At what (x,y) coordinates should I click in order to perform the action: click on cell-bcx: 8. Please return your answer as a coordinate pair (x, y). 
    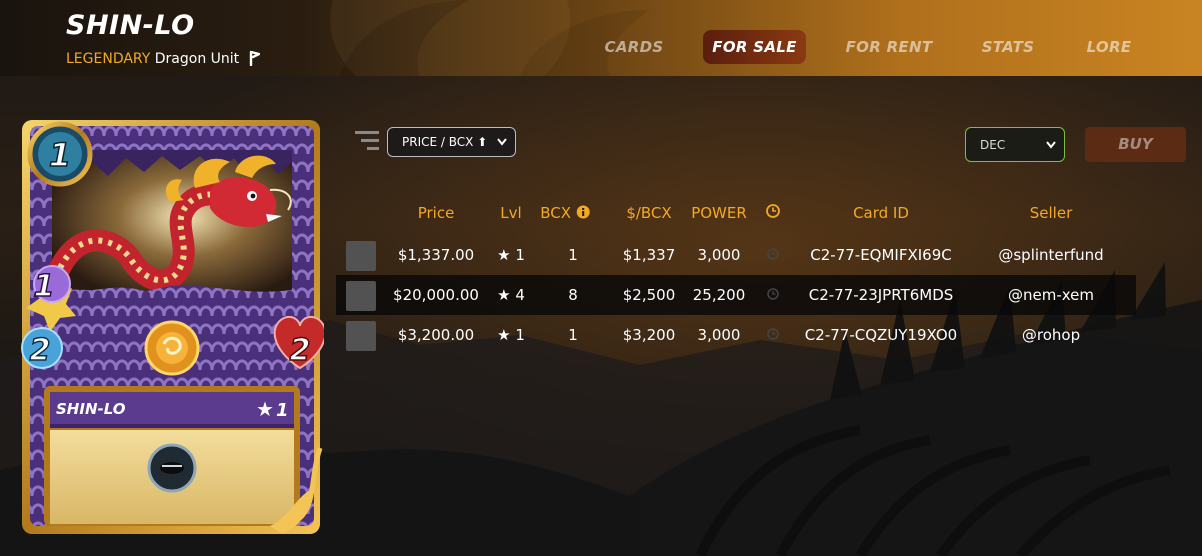
    Looking at the image, I should click on (573, 295).